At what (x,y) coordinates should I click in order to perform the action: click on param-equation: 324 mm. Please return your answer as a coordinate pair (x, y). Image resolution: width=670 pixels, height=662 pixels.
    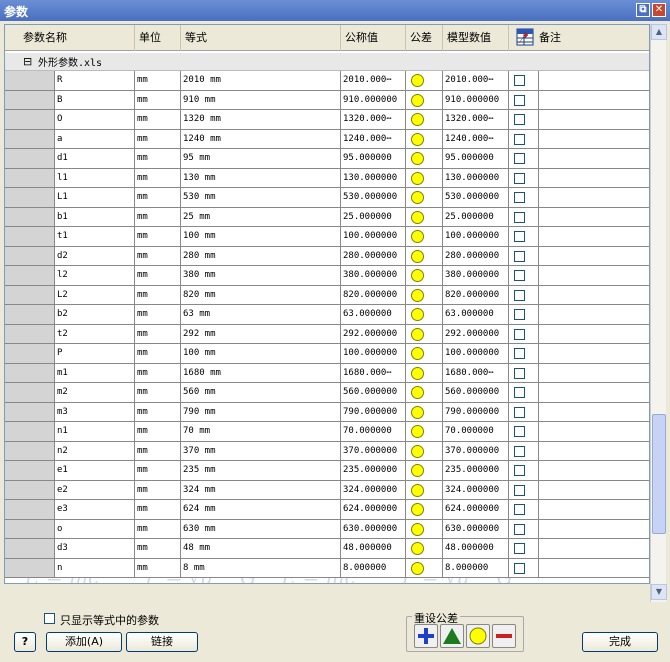
    Looking at the image, I should click on (261, 490).